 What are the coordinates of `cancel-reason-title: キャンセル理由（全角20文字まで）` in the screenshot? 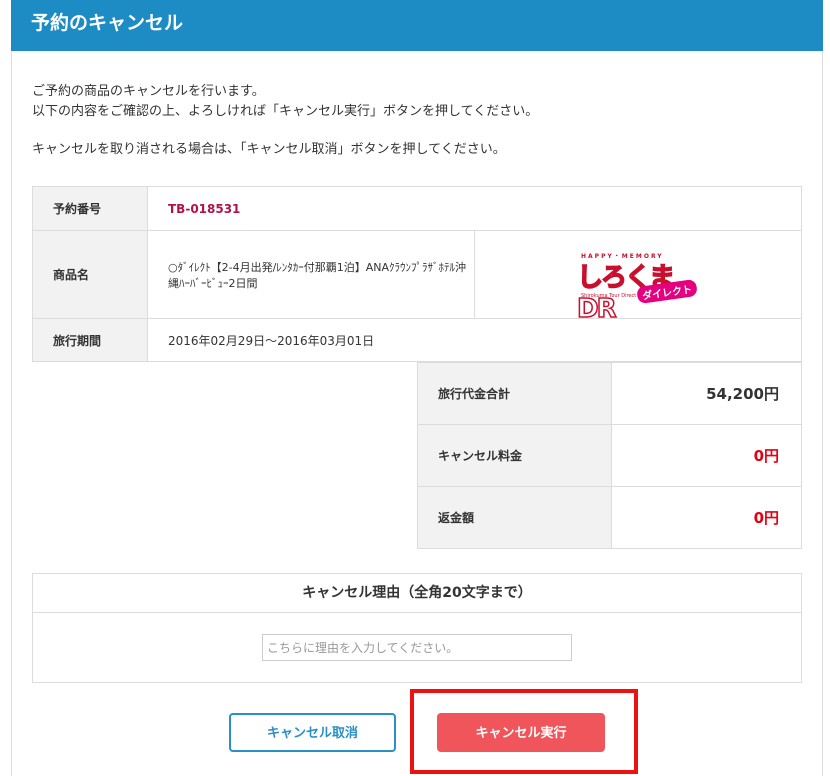 It's located at (417, 593).